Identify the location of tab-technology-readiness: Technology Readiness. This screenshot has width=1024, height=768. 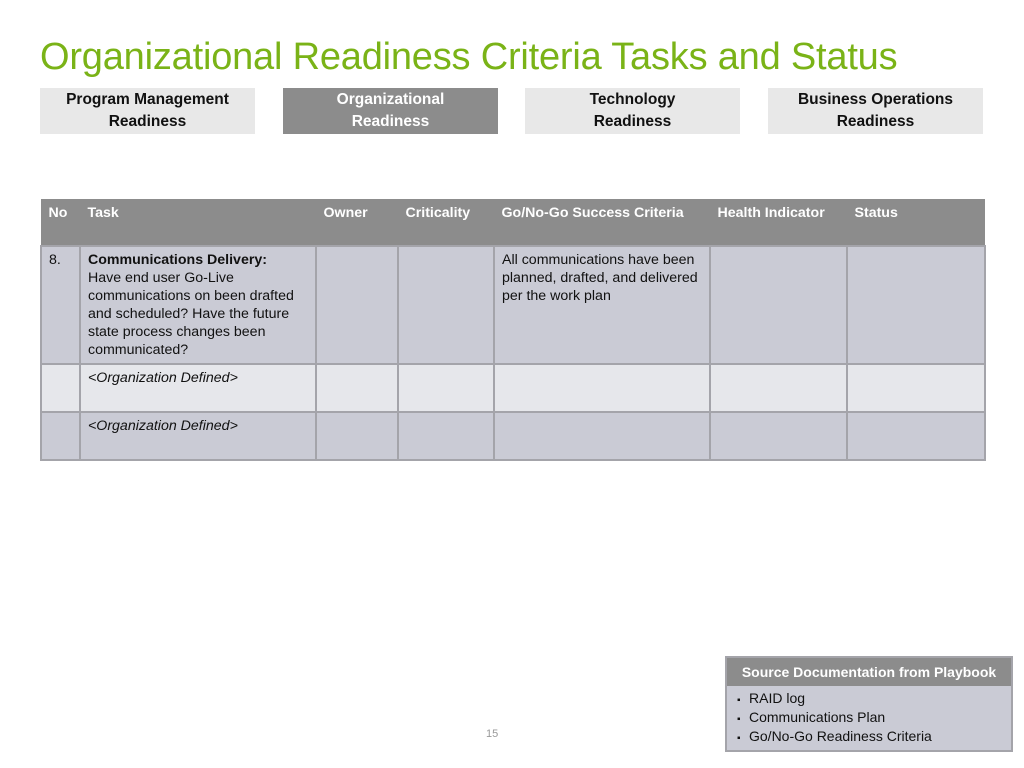
(632, 111).